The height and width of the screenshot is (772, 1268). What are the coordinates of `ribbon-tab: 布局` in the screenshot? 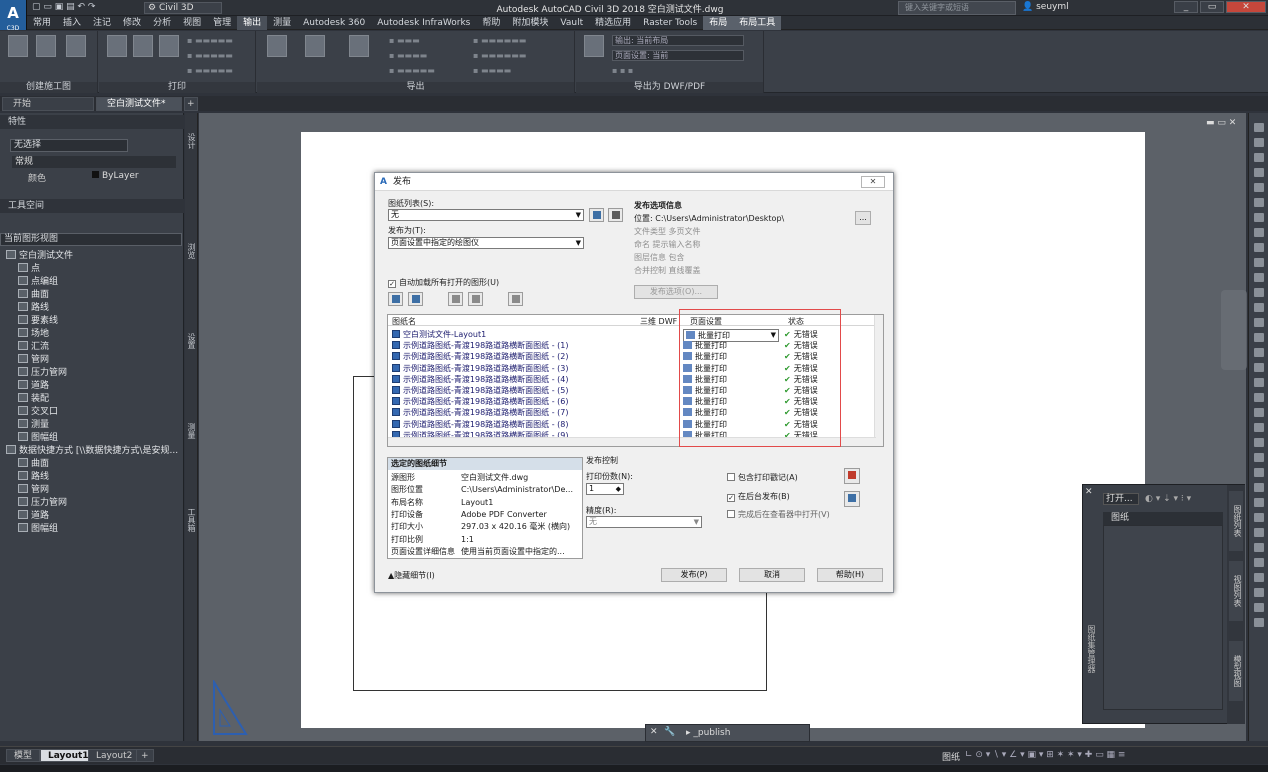 It's located at (718, 23).